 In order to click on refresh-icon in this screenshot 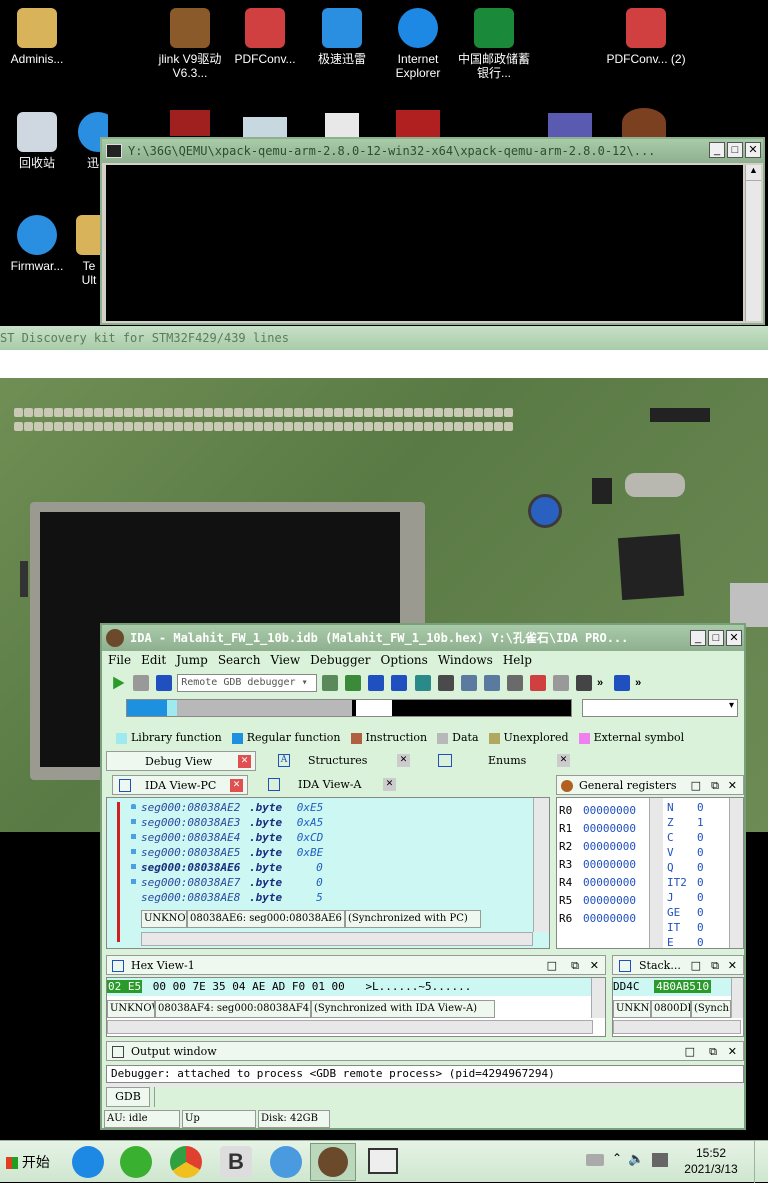, I will do `click(353, 683)`.